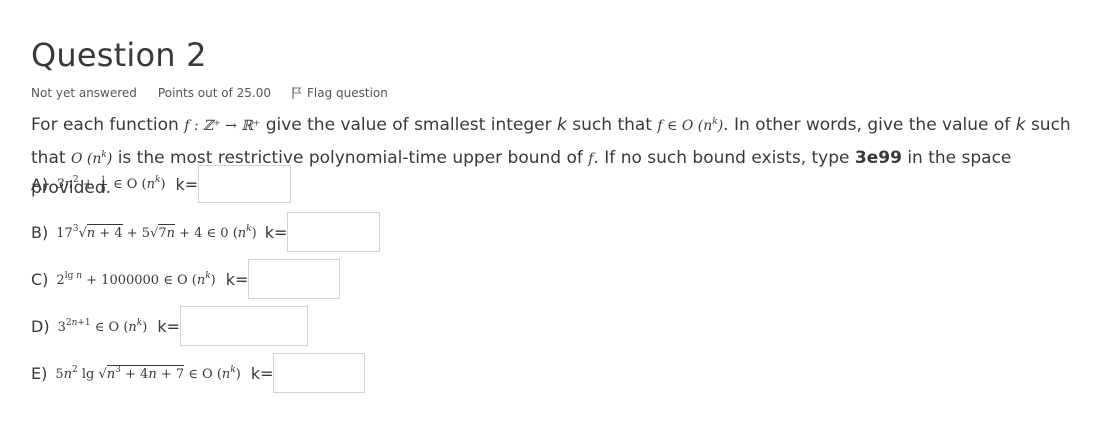 This screenshot has height=424, width=1099. I want to click on intro-text-4: . In other words, give the value of, so click(867, 125).